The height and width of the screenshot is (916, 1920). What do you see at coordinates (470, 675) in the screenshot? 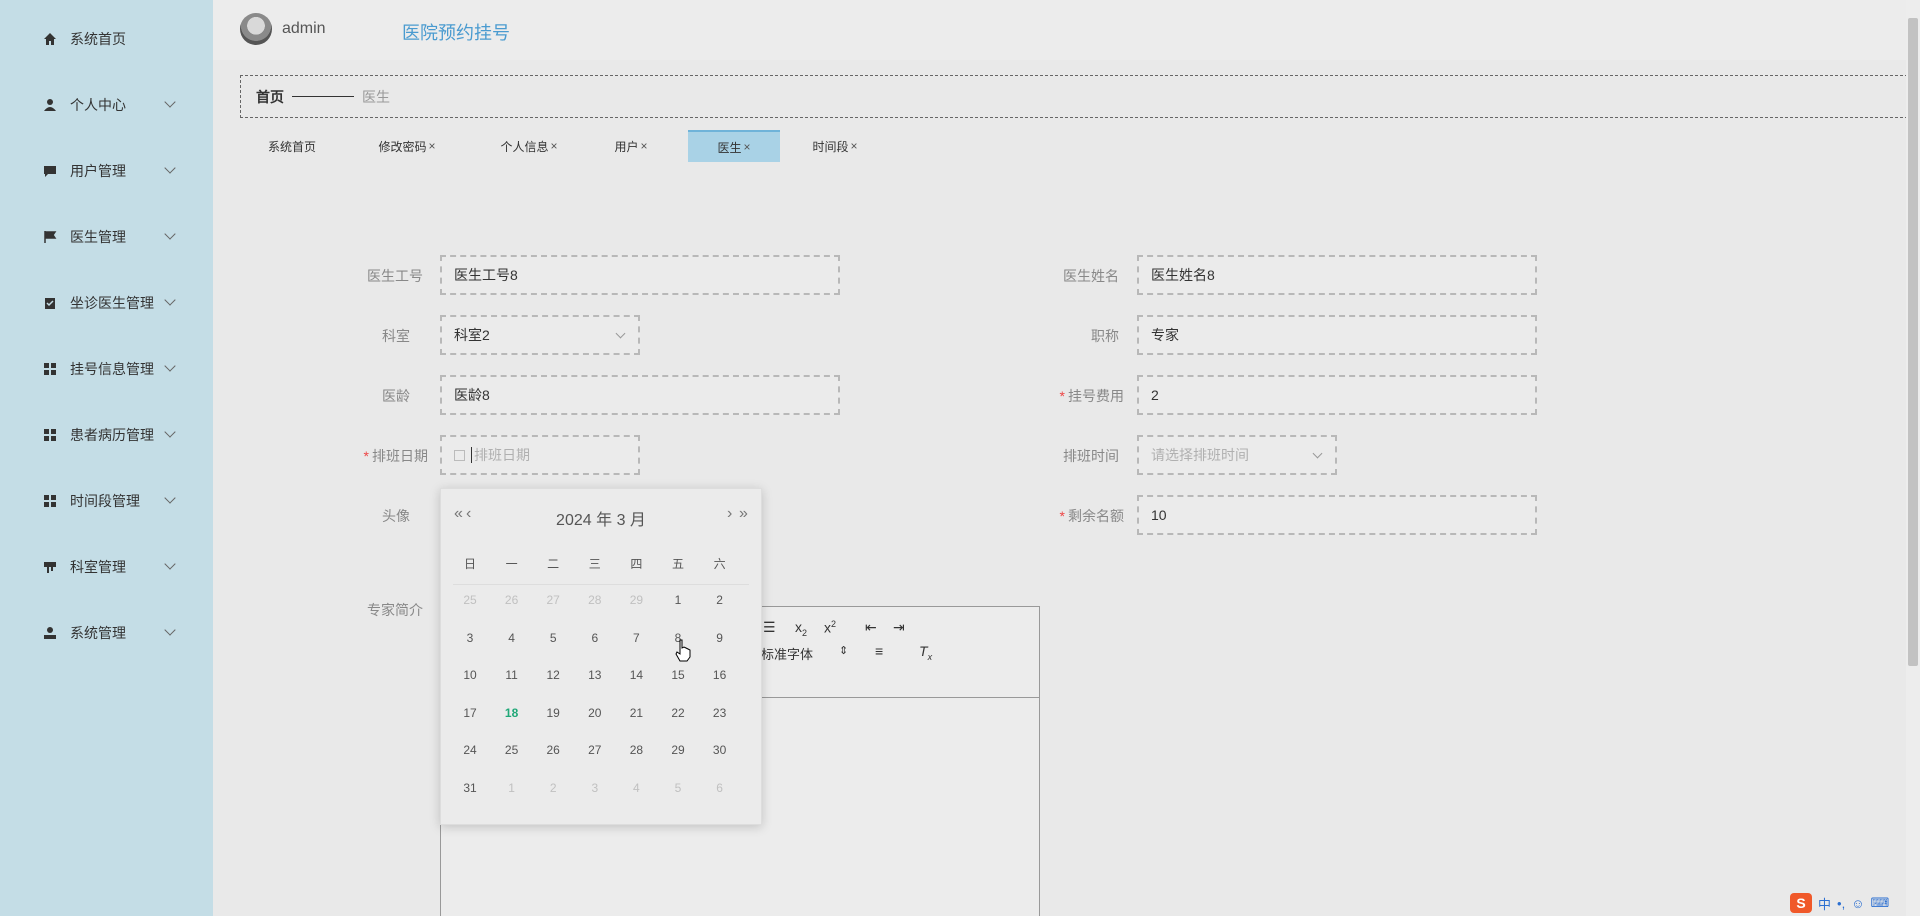
I see `calendar-day: 10` at bounding box center [470, 675].